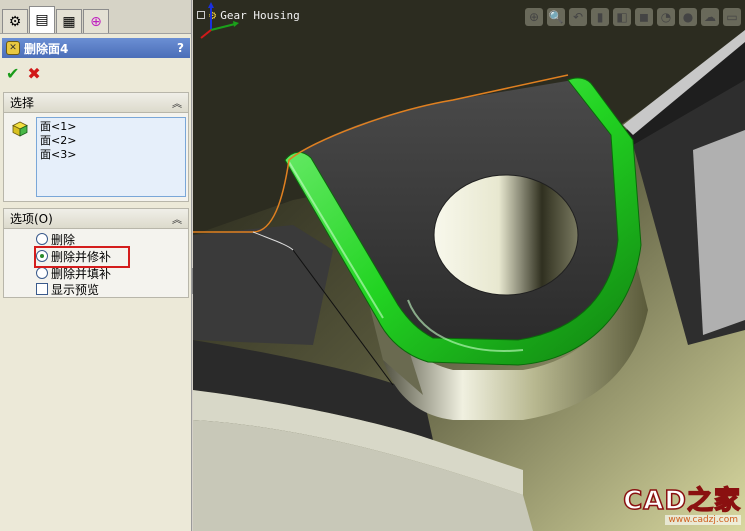 The image size is (745, 531). Describe the element at coordinates (644, 17) in the screenshot. I see `display-style-icon: ◼` at that location.